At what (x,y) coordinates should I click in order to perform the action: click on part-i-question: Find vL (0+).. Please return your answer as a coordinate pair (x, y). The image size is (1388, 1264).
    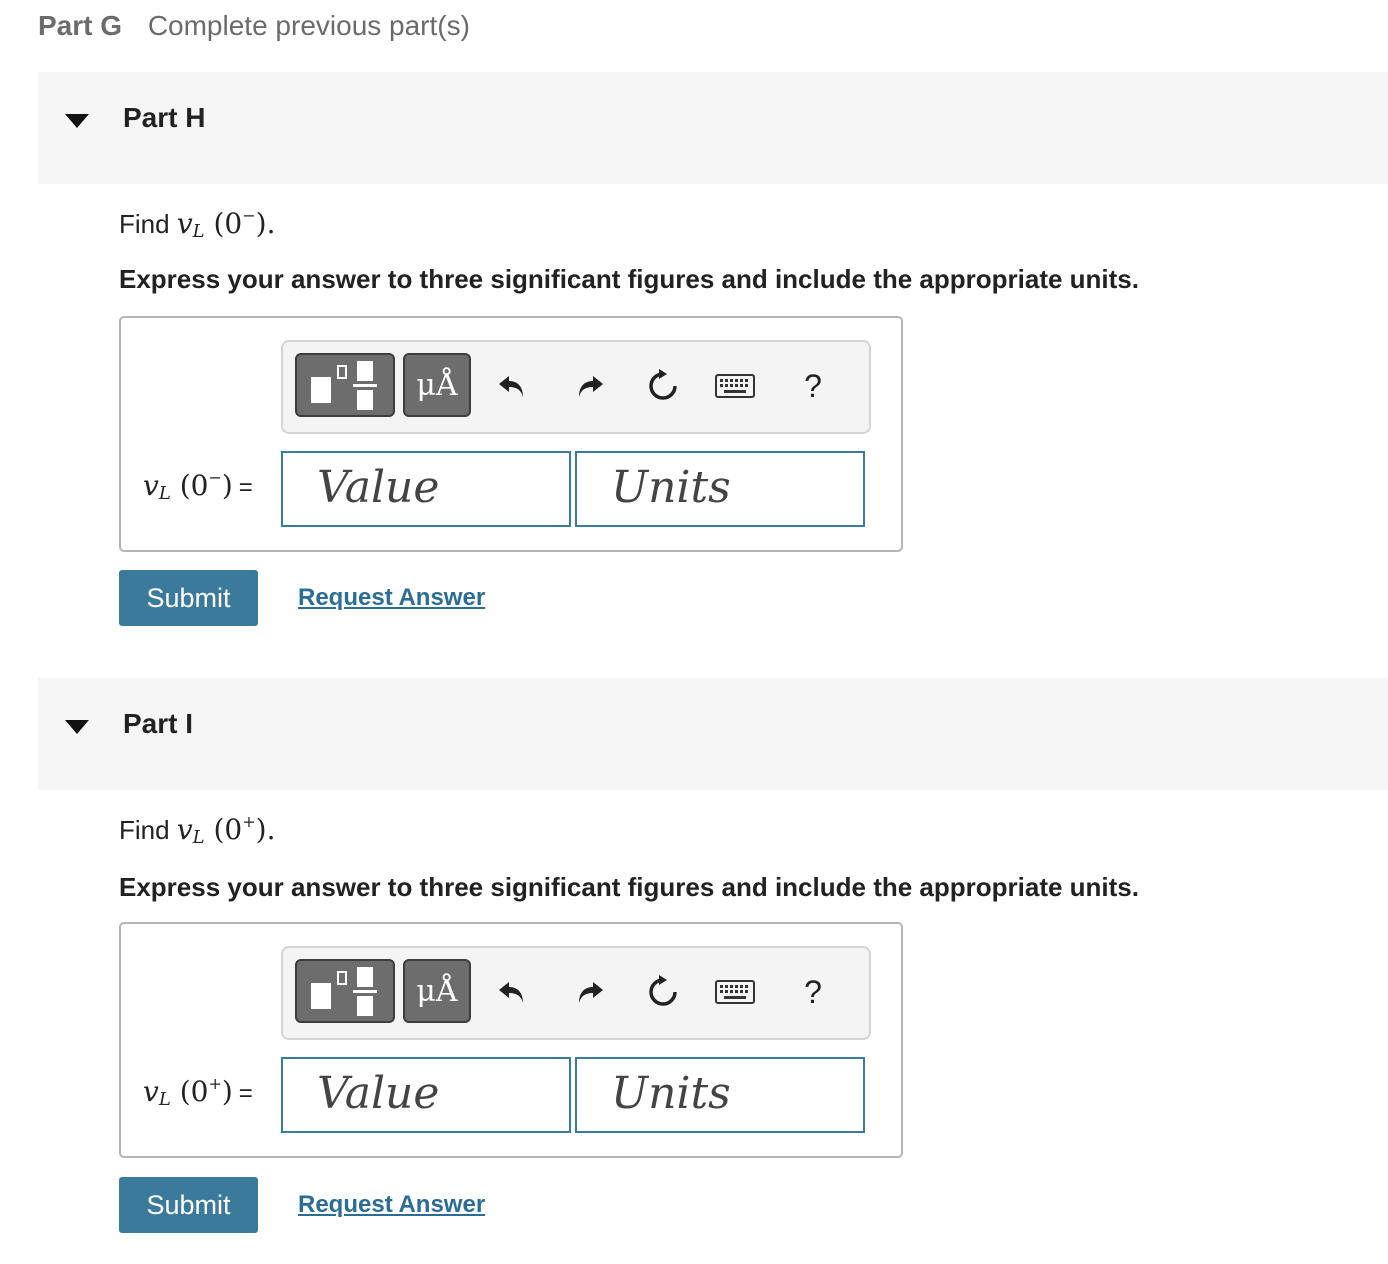
    Looking at the image, I should click on (197, 830).